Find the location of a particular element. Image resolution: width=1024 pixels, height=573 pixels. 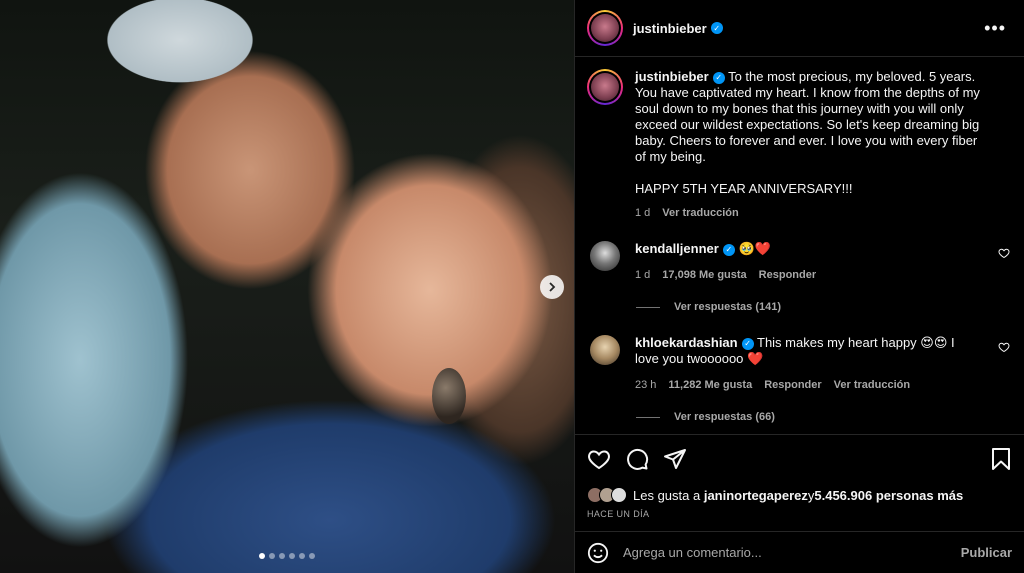

caption-translate-link: Ver traducción is located at coordinates (700, 213).